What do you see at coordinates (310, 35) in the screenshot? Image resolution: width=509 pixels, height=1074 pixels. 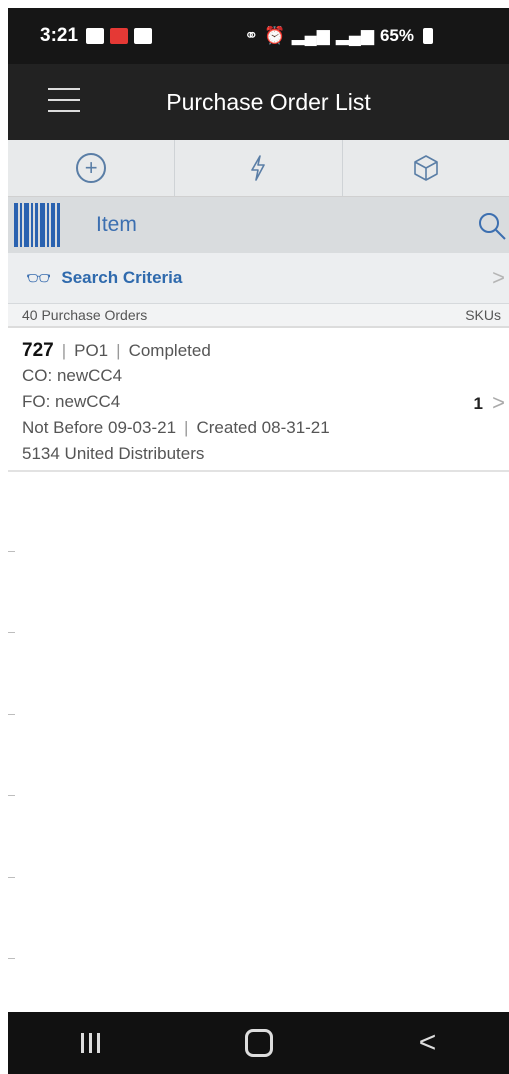 I see `signal-icon: ▂▄▆` at bounding box center [310, 35].